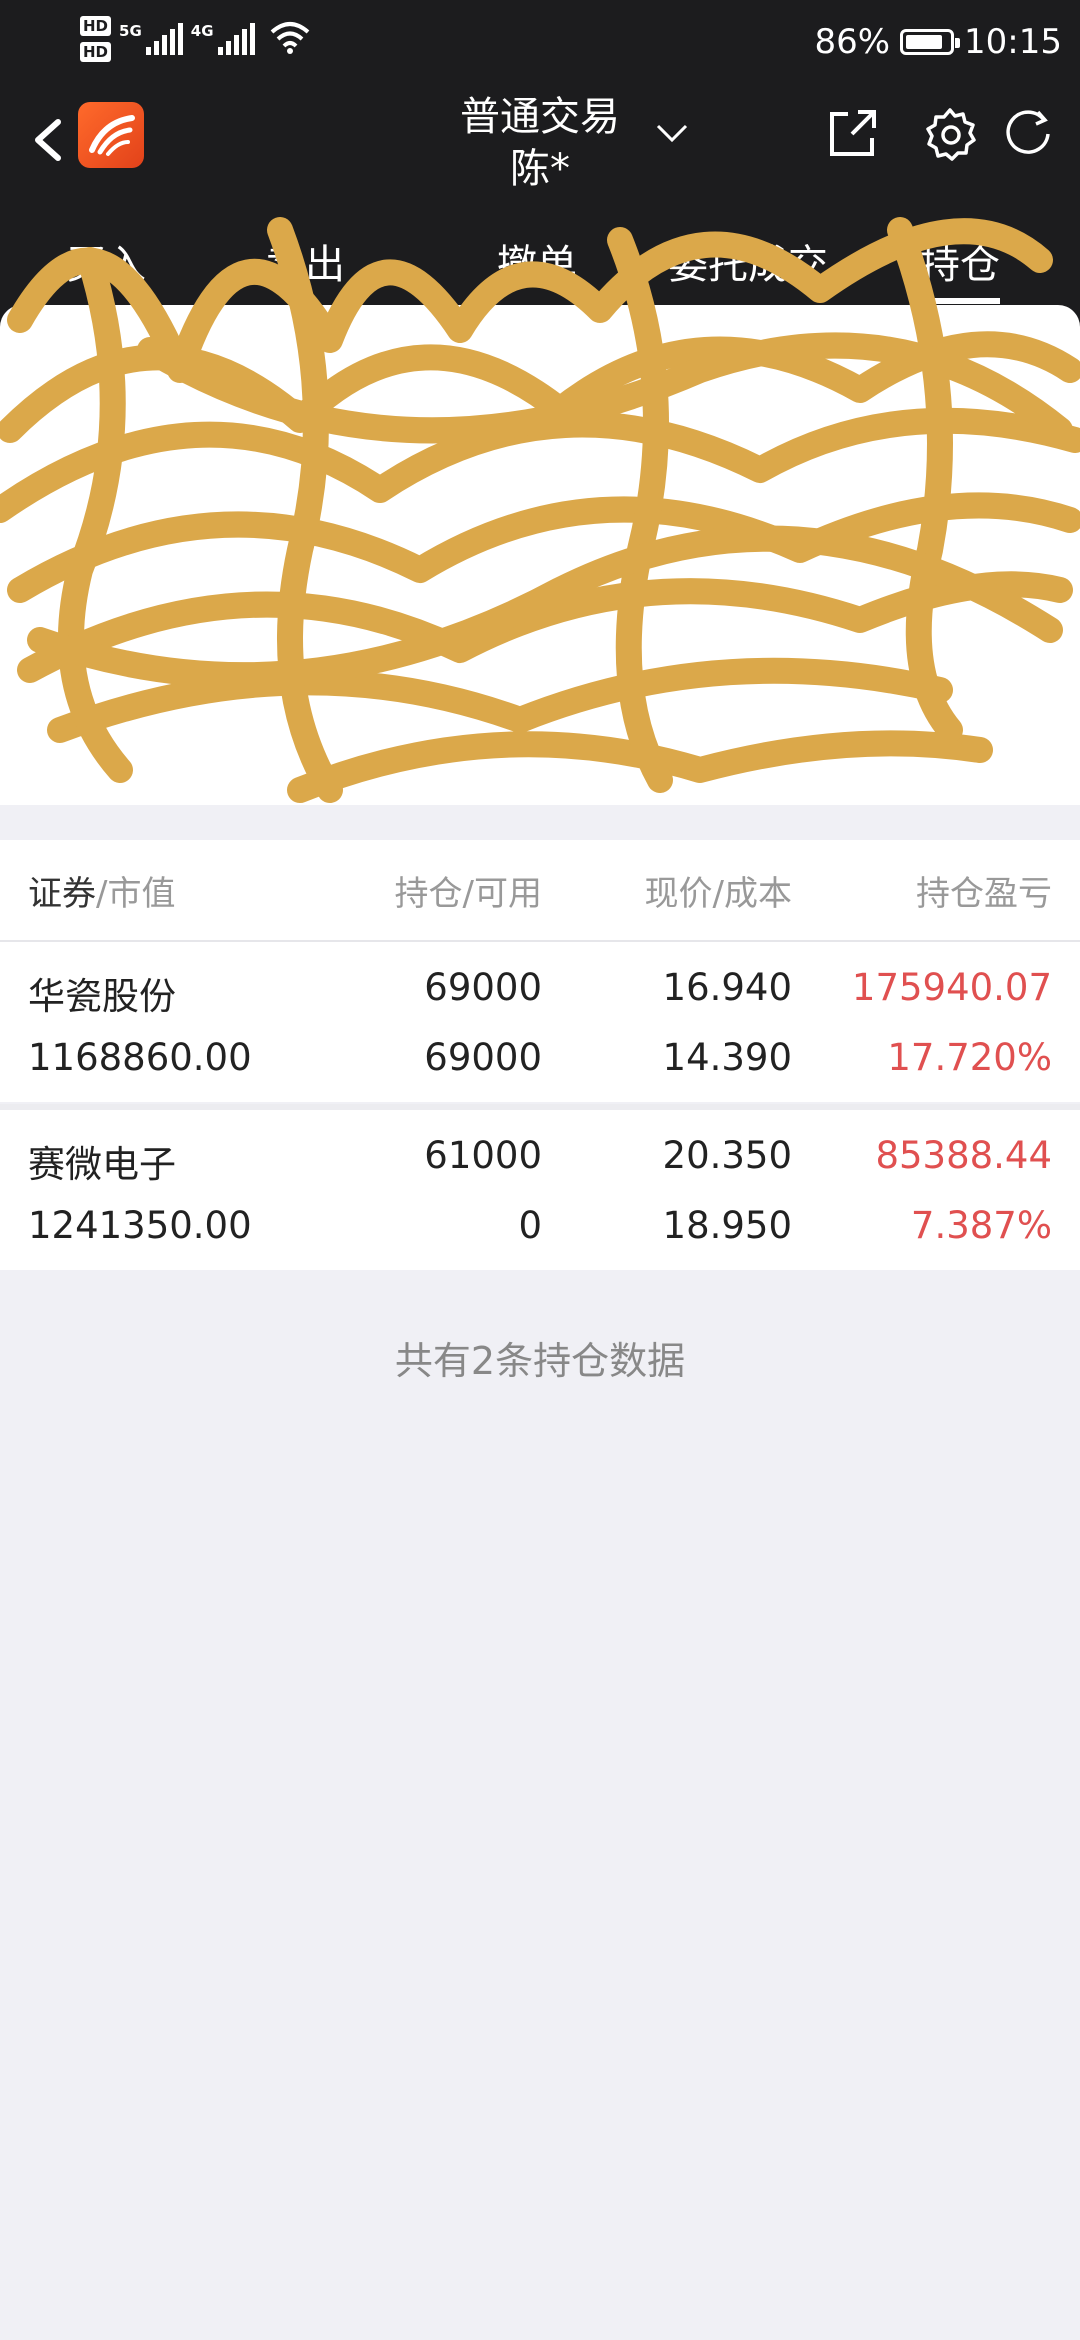  What do you see at coordinates (530, 1225) in the screenshot?
I see `available-qty: 0` at bounding box center [530, 1225].